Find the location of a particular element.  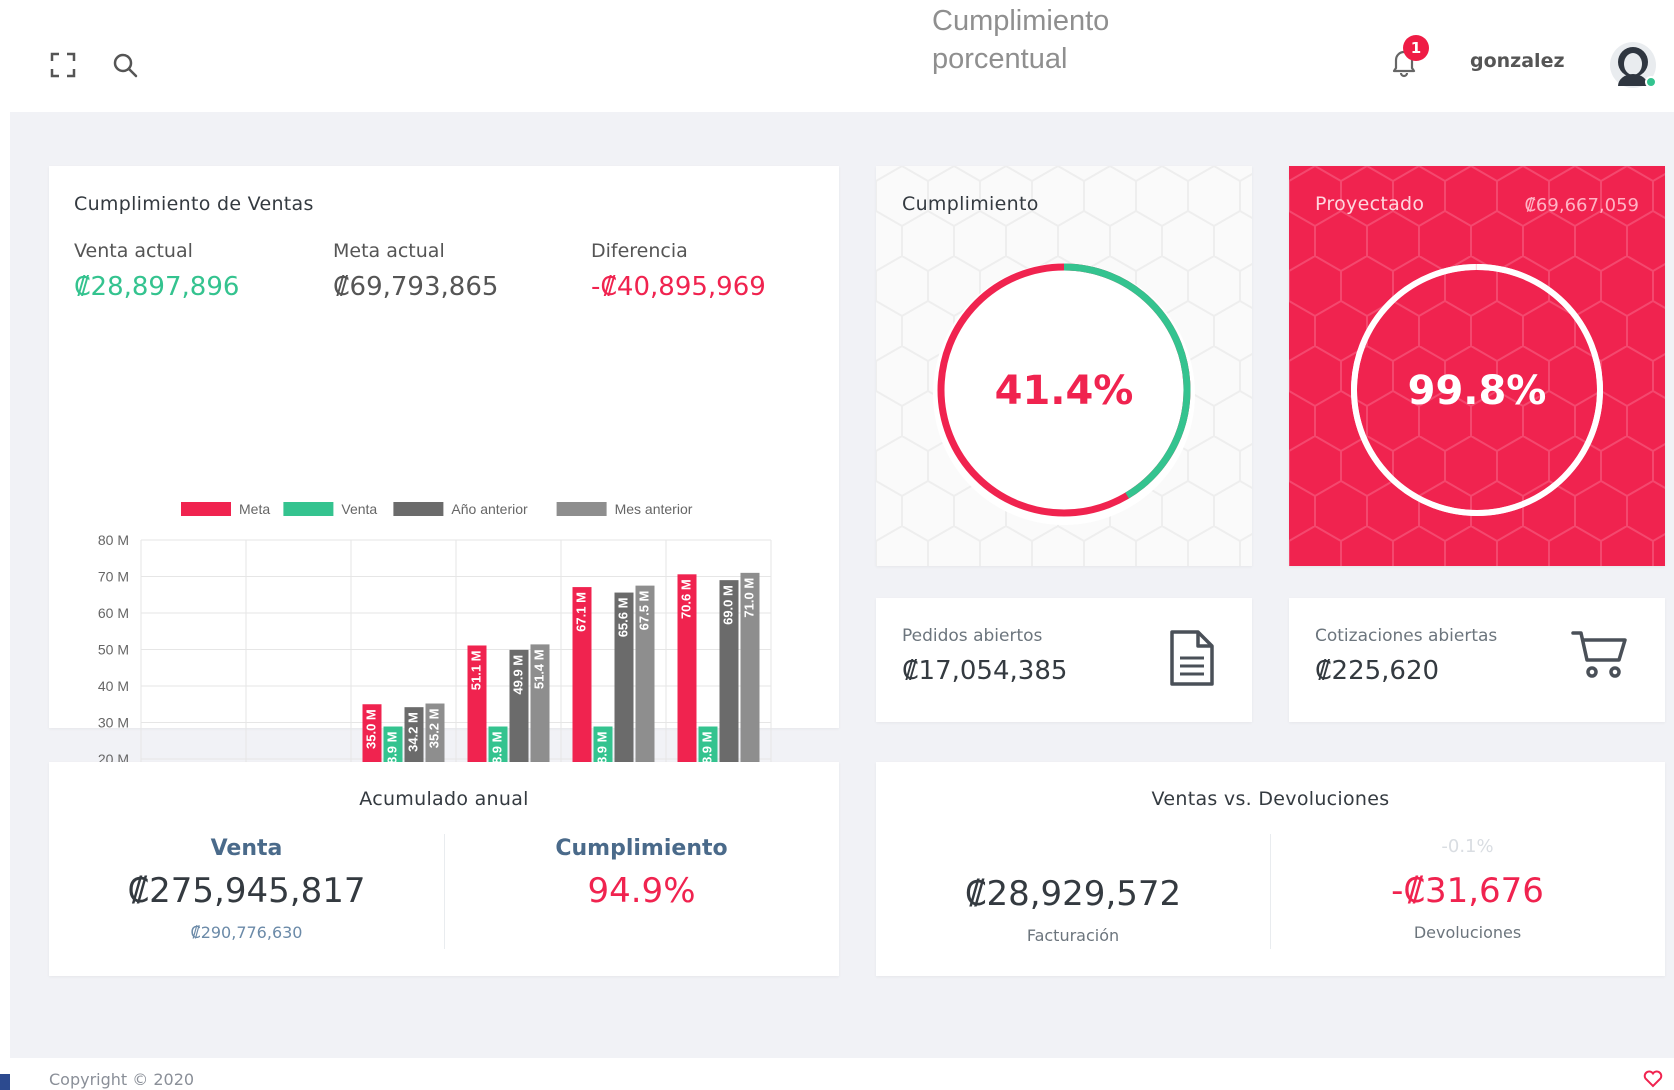

legend-label: Año anterior is located at coordinates (489, 509).